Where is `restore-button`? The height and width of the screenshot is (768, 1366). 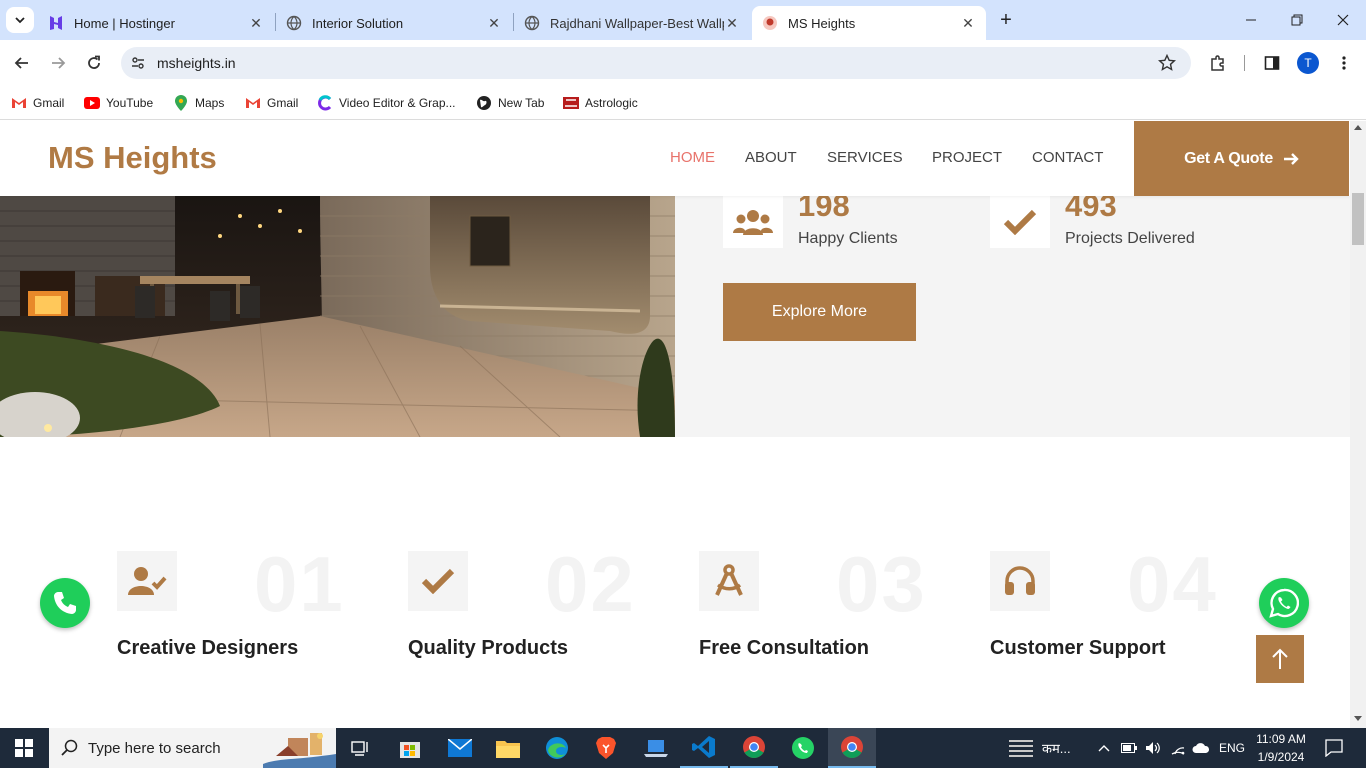
restore-button is located at coordinates (1297, 20).